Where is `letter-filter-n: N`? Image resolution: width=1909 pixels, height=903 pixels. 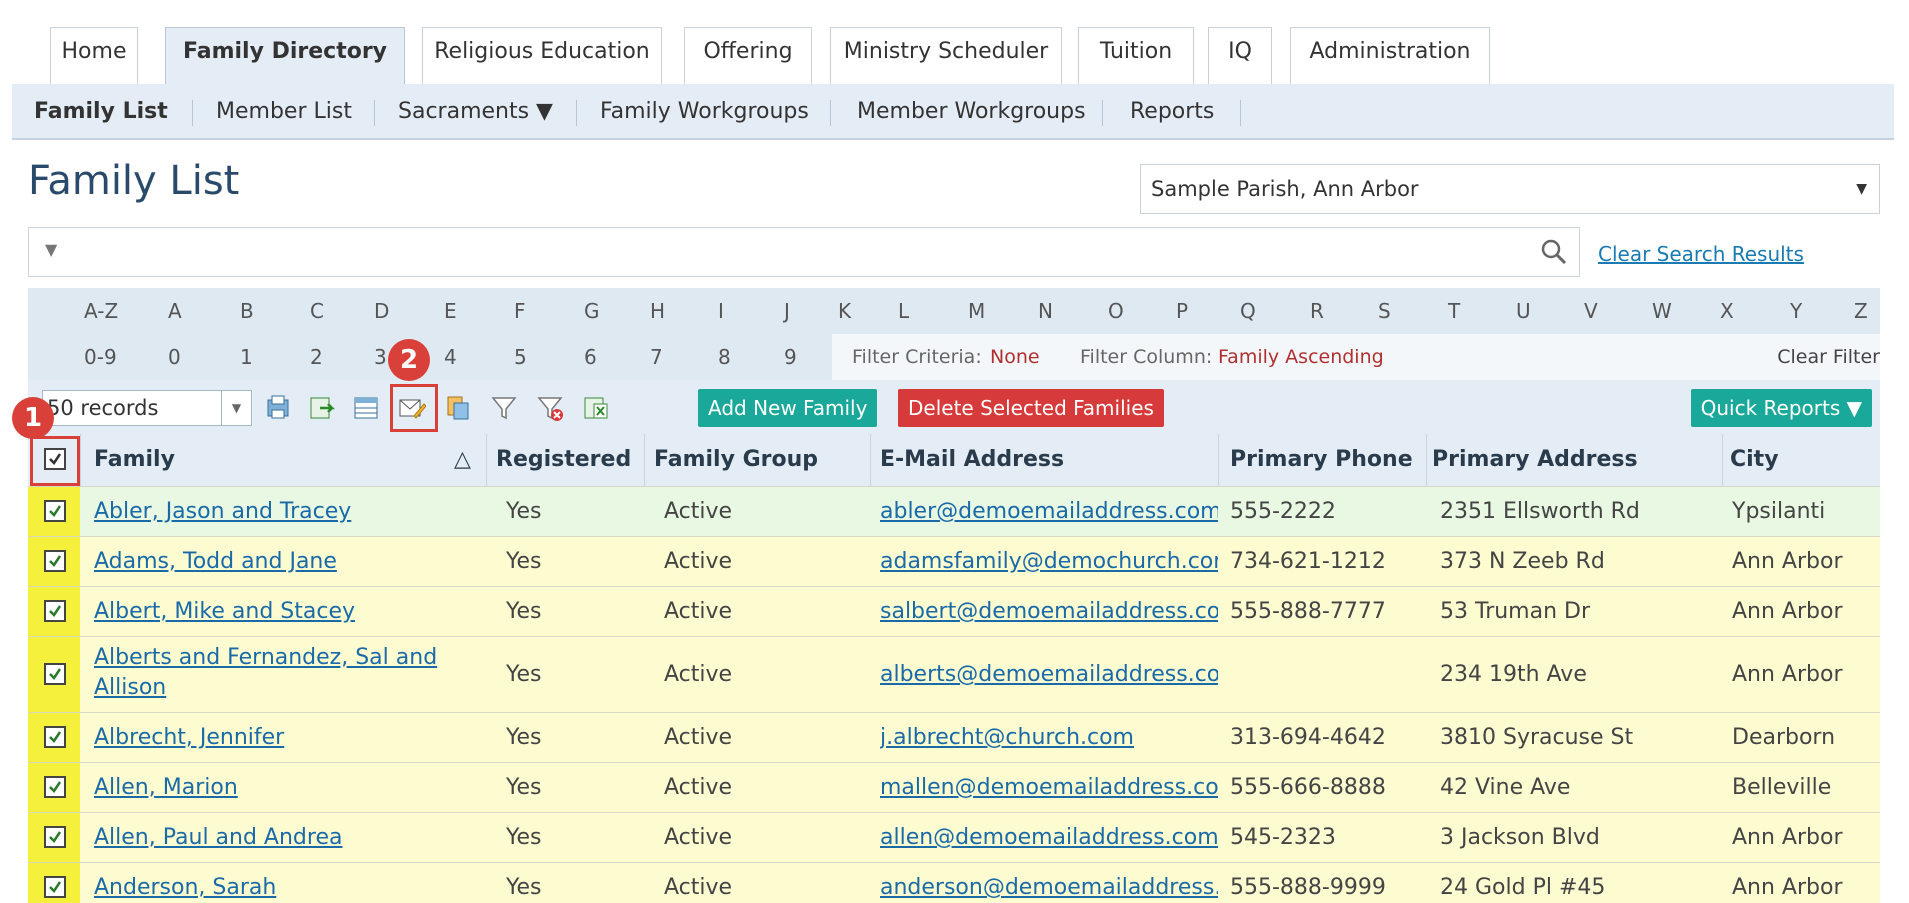 letter-filter-n: N is located at coordinates (1045, 311).